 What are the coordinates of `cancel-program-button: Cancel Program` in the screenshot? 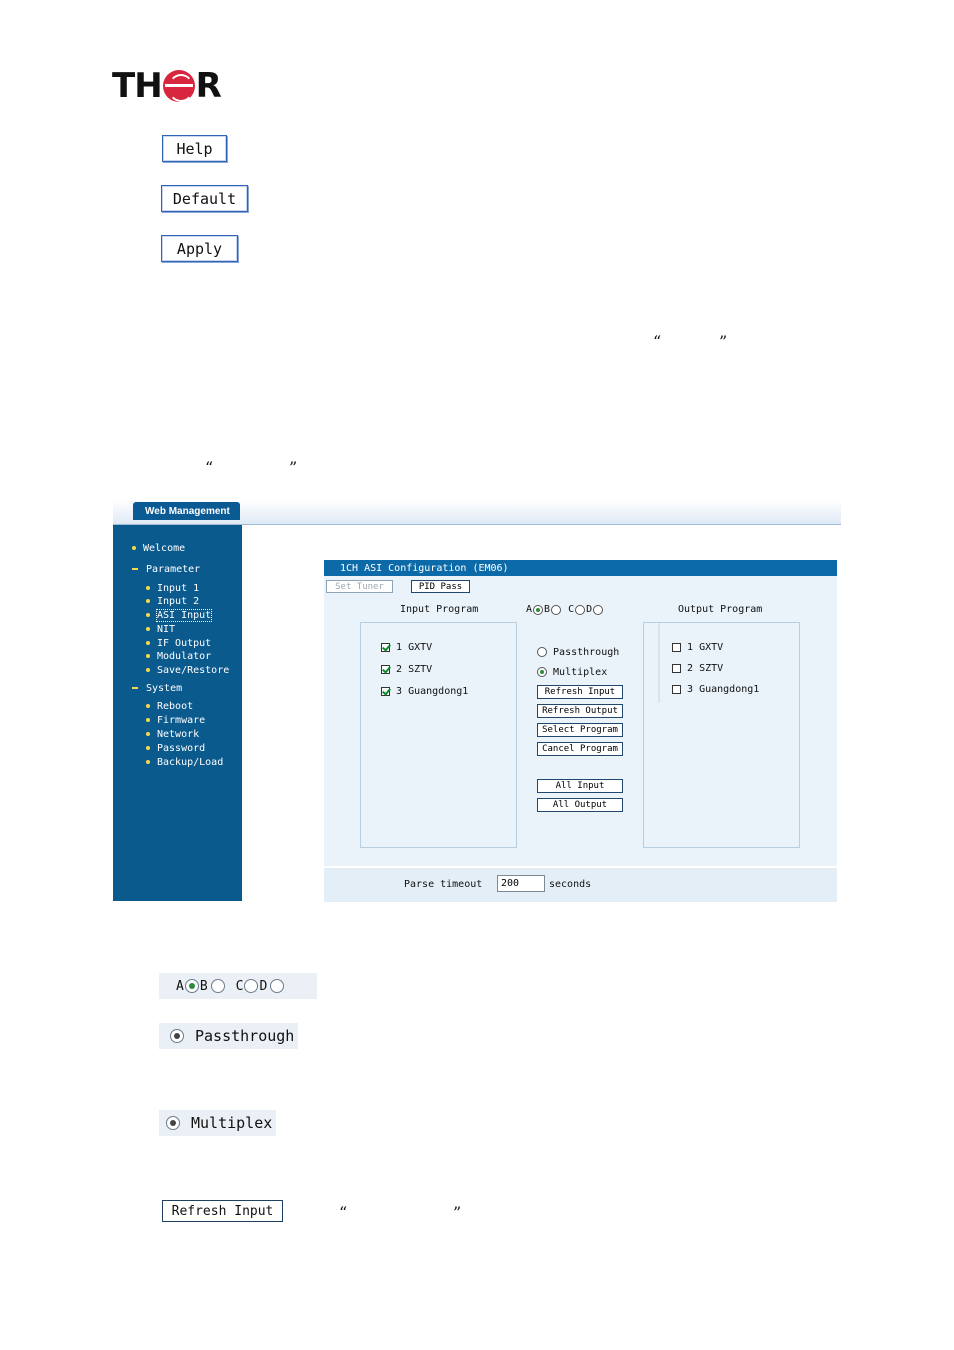 It's located at (580, 749).